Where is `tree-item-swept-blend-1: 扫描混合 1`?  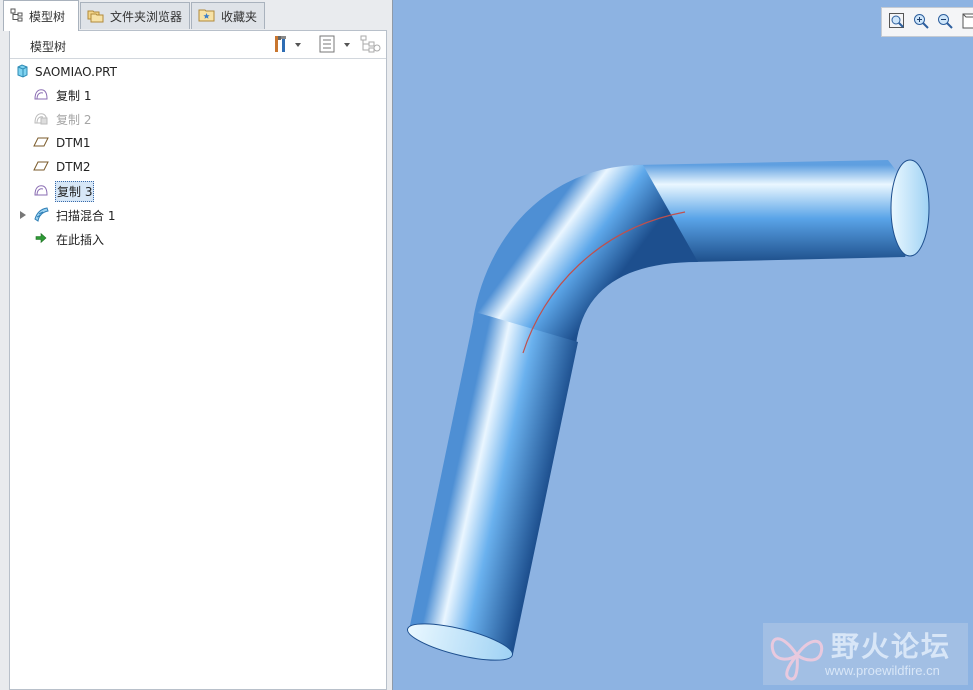
tree-item-swept-blend-1: 扫描混合 1 is located at coordinates (74, 215).